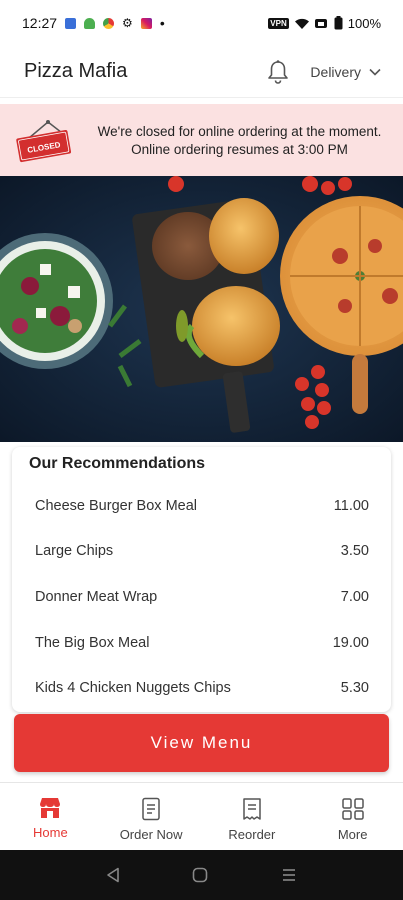 This screenshot has height=900, width=403. Describe the element at coordinates (96, 596) in the screenshot. I see `recommendation-name: Donner Meat Wrap` at that location.